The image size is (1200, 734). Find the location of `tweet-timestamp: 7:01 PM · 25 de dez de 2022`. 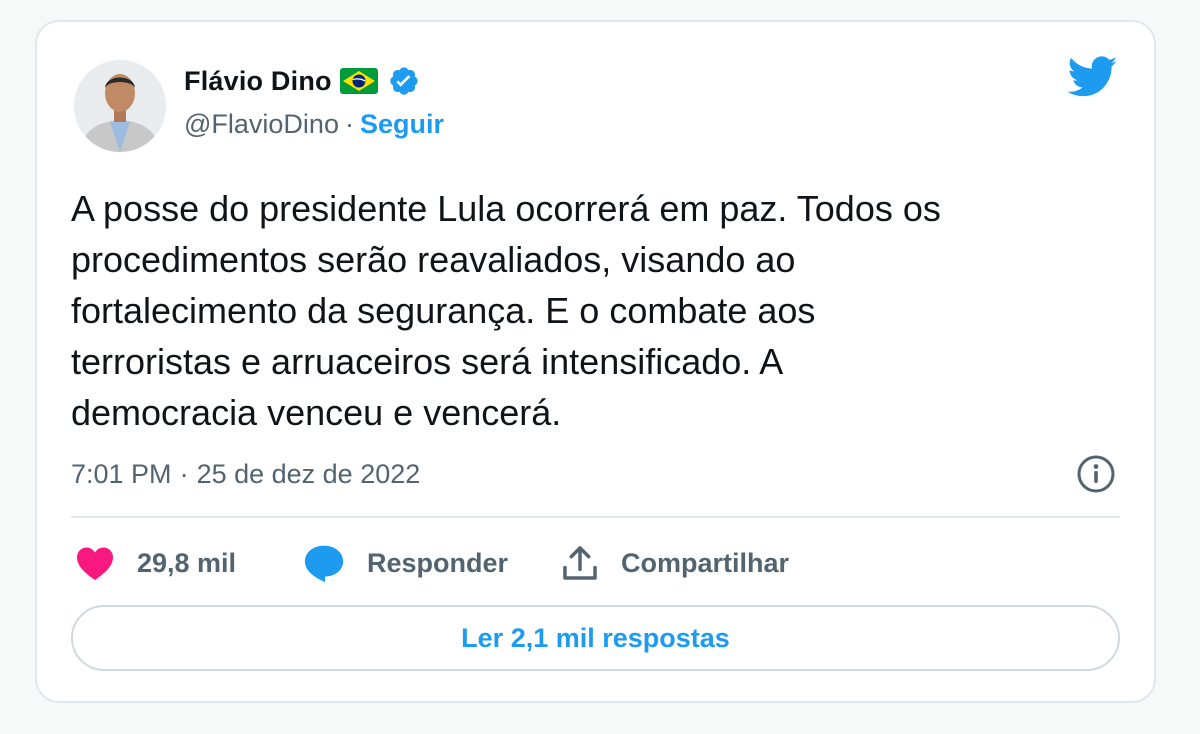

tweet-timestamp: 7:01 PM · 25 de dez de 2022 is located at coordinates (245, 474).